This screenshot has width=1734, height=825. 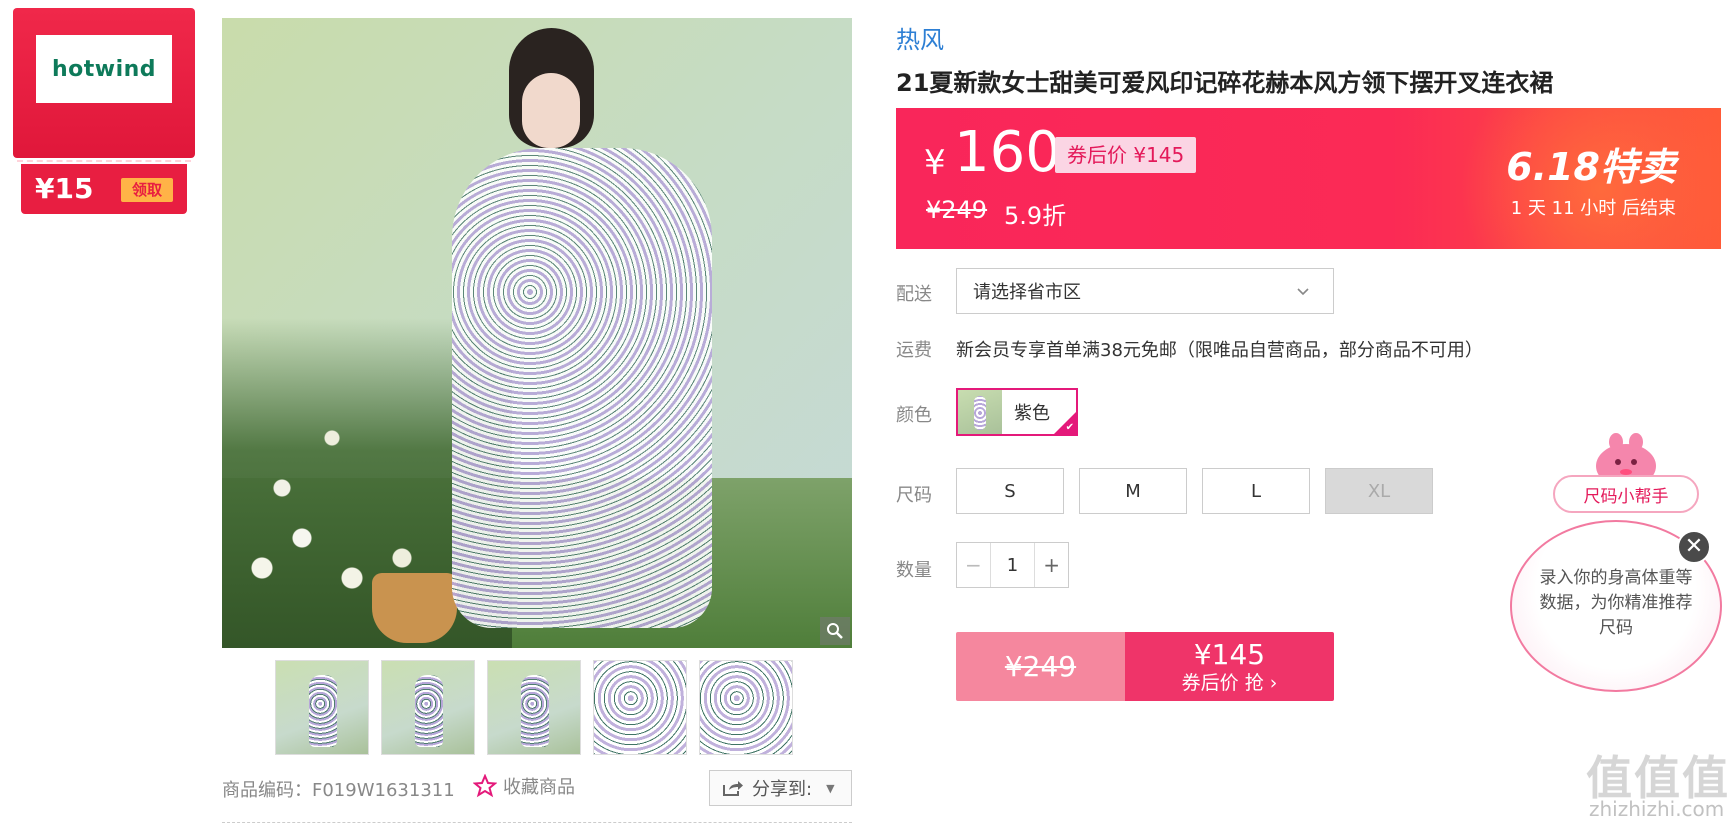 What do you see at coordinates (1593, 208) in the screenshot?
I see `countdown-timer: 1 天 11 小时 后结束` at bounding box center [1593, 208].